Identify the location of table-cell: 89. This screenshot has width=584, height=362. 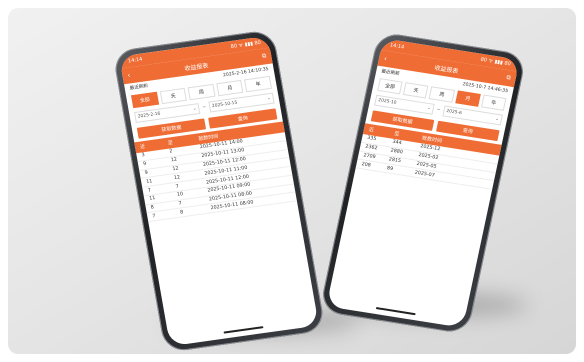
(390, 168).